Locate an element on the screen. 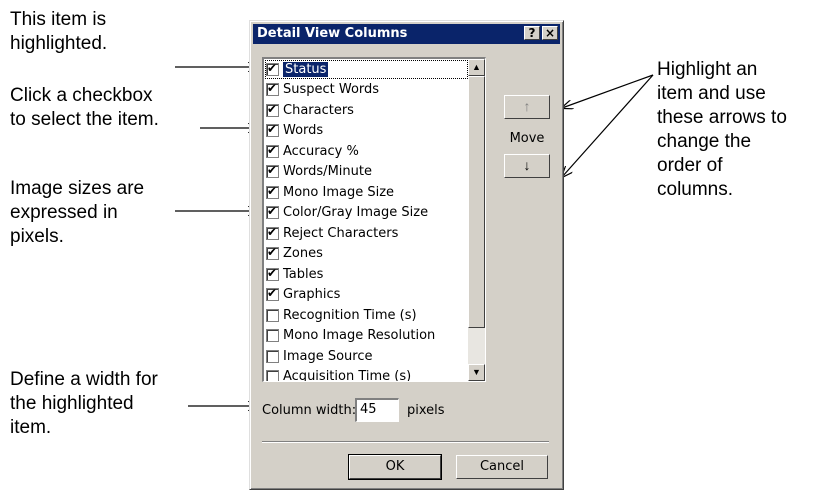 The height and width of the screenshot is (494, 818). column-item: Acquisition Time (s) is located at coordinates (366, 374).